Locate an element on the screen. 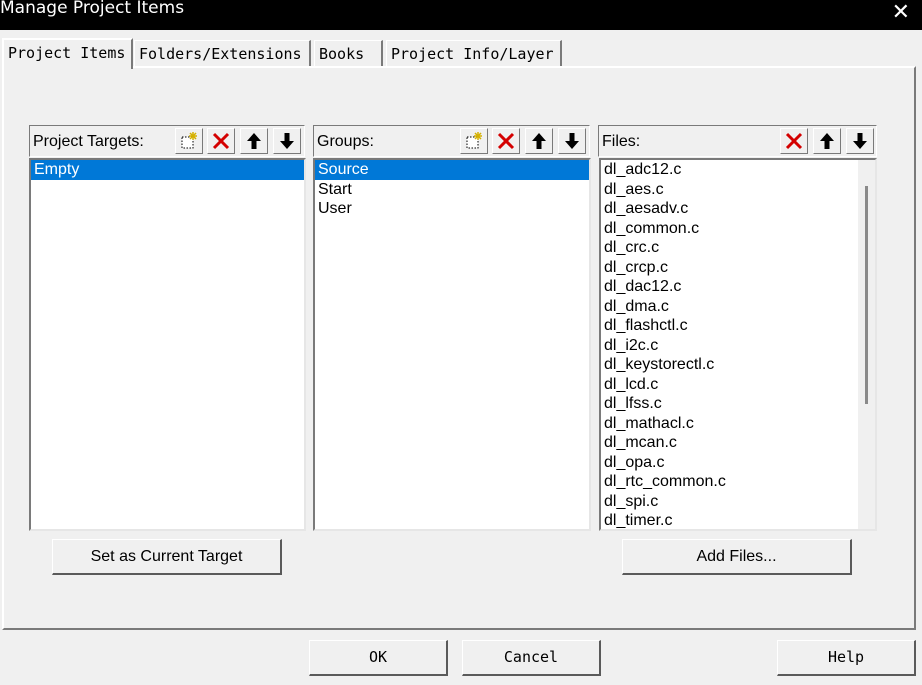  list-item: dl_rtc_common.c is located at coordinates (738, 482).